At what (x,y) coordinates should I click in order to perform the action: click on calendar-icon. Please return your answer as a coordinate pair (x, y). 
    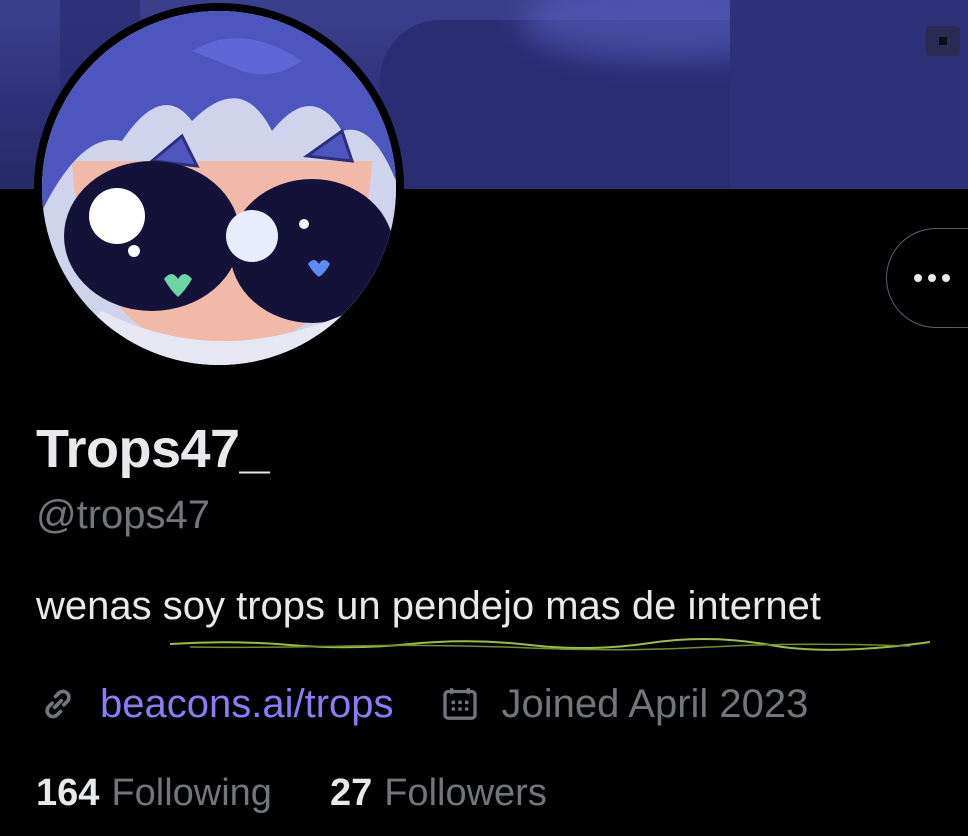
    Looking at the image, I should click on (460, 704).